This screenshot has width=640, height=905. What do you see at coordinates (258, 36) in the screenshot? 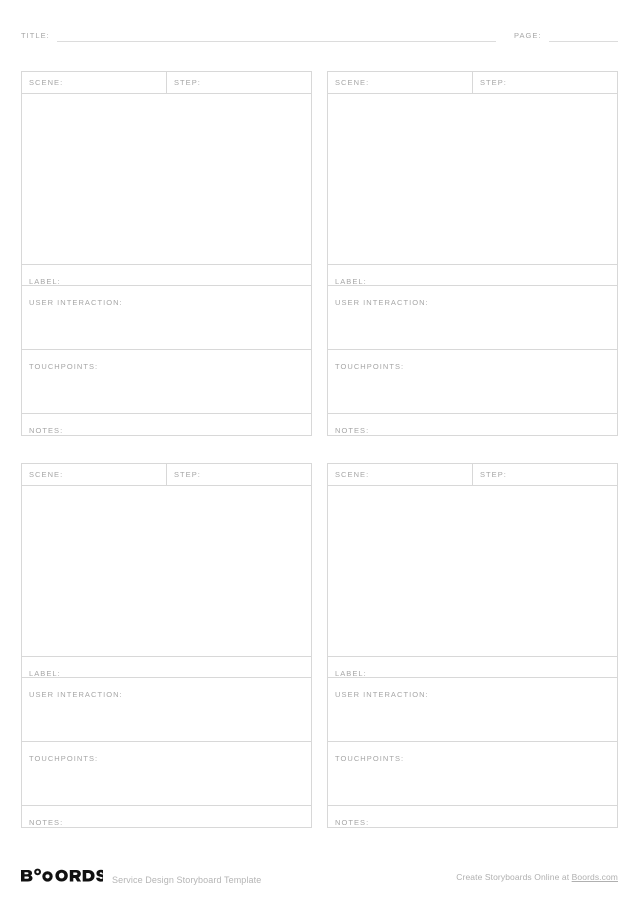
I see `title-field: TITLE:` at bounding box center [258, 36].